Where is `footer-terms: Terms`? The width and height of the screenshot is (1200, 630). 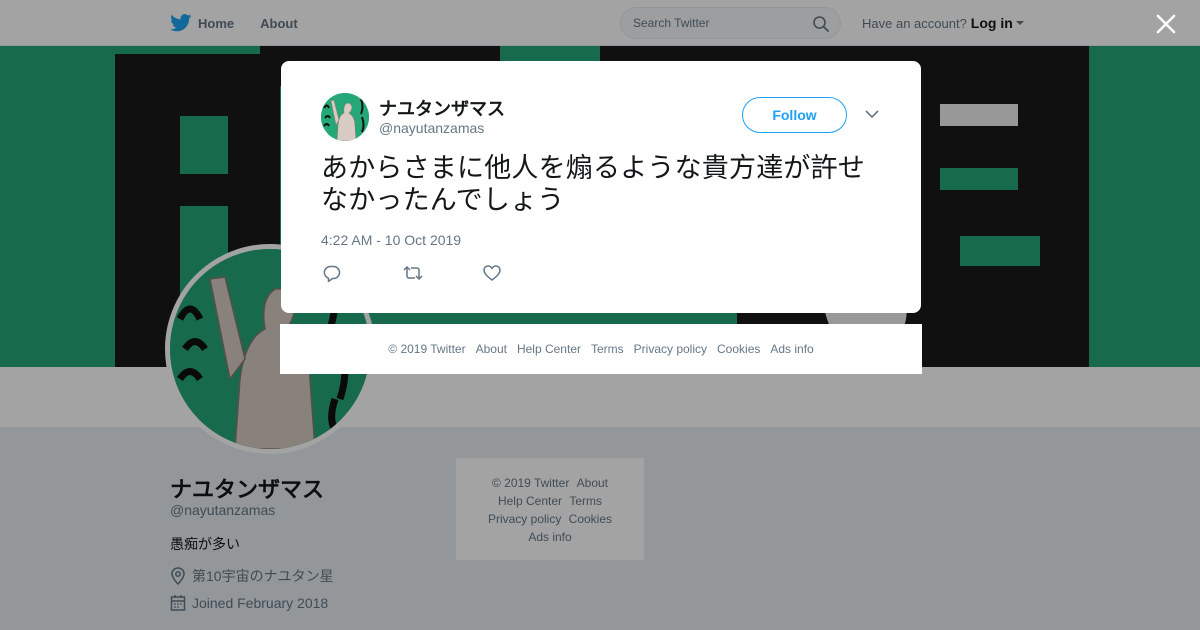 footer-terms: Terms is located at coordinates (607, 349).